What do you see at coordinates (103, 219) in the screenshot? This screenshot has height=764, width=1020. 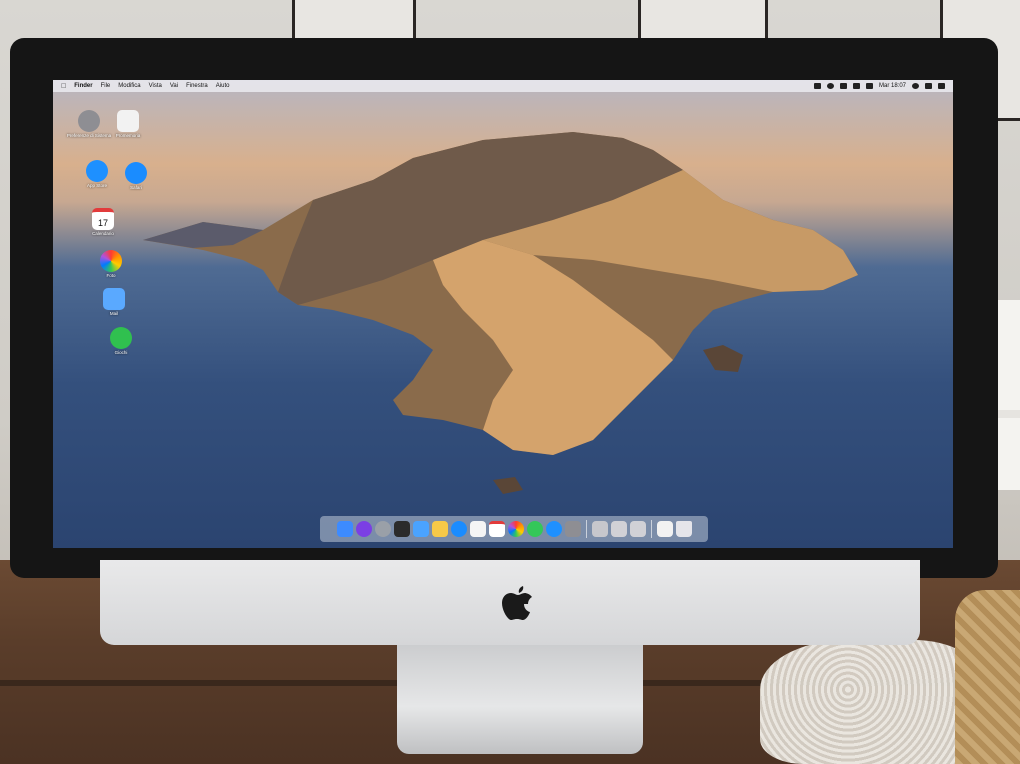 I see `calendar-icon: 17` at bounding box center [103, 219].